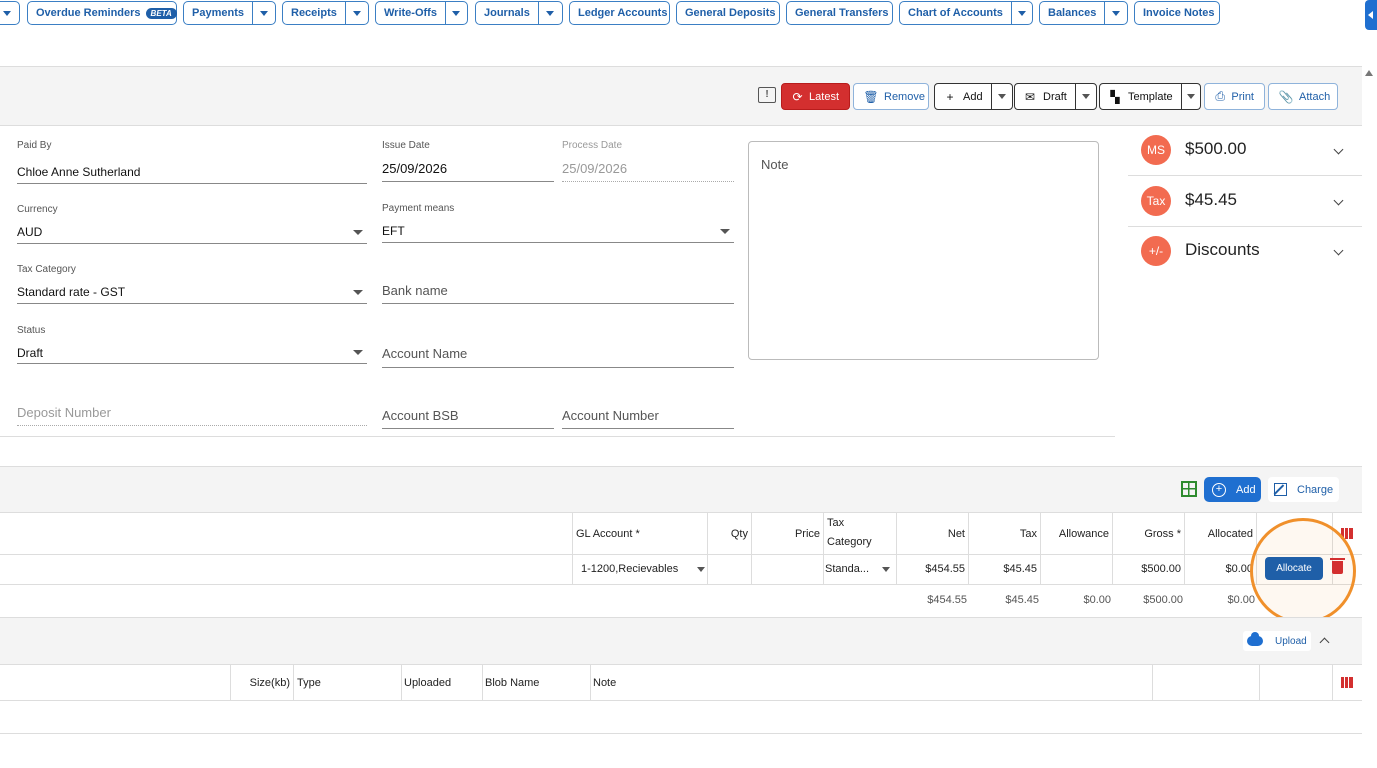 This screenshot has width=1377, height=768. What do you see at coordinates (415, 168) in the screenshot?
I see `field-value: 25/09/2026` at bounding box center [415, 168].